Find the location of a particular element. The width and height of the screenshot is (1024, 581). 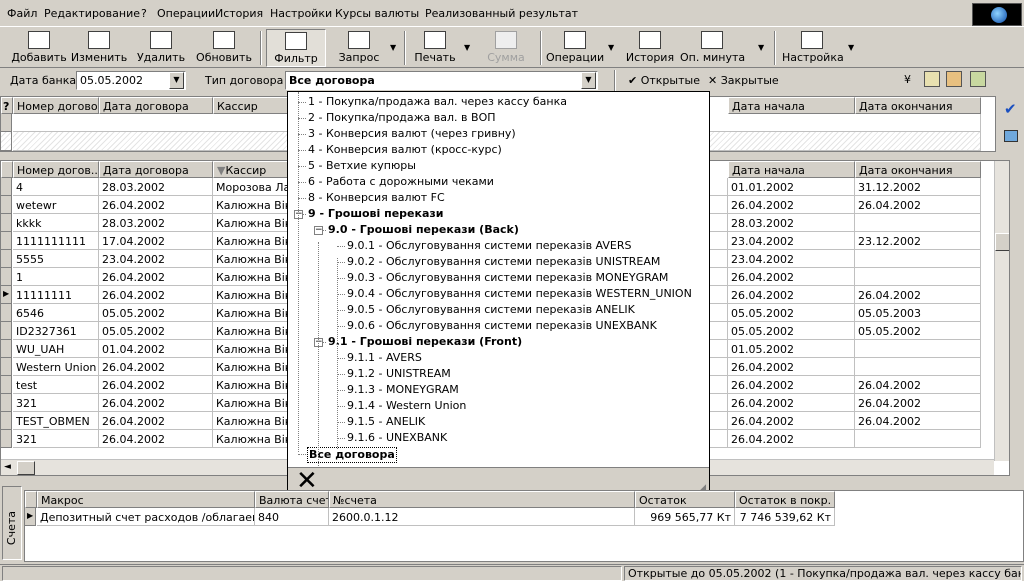

print-dropdown-arrow: ▼ is located at coordinates (467, 47).